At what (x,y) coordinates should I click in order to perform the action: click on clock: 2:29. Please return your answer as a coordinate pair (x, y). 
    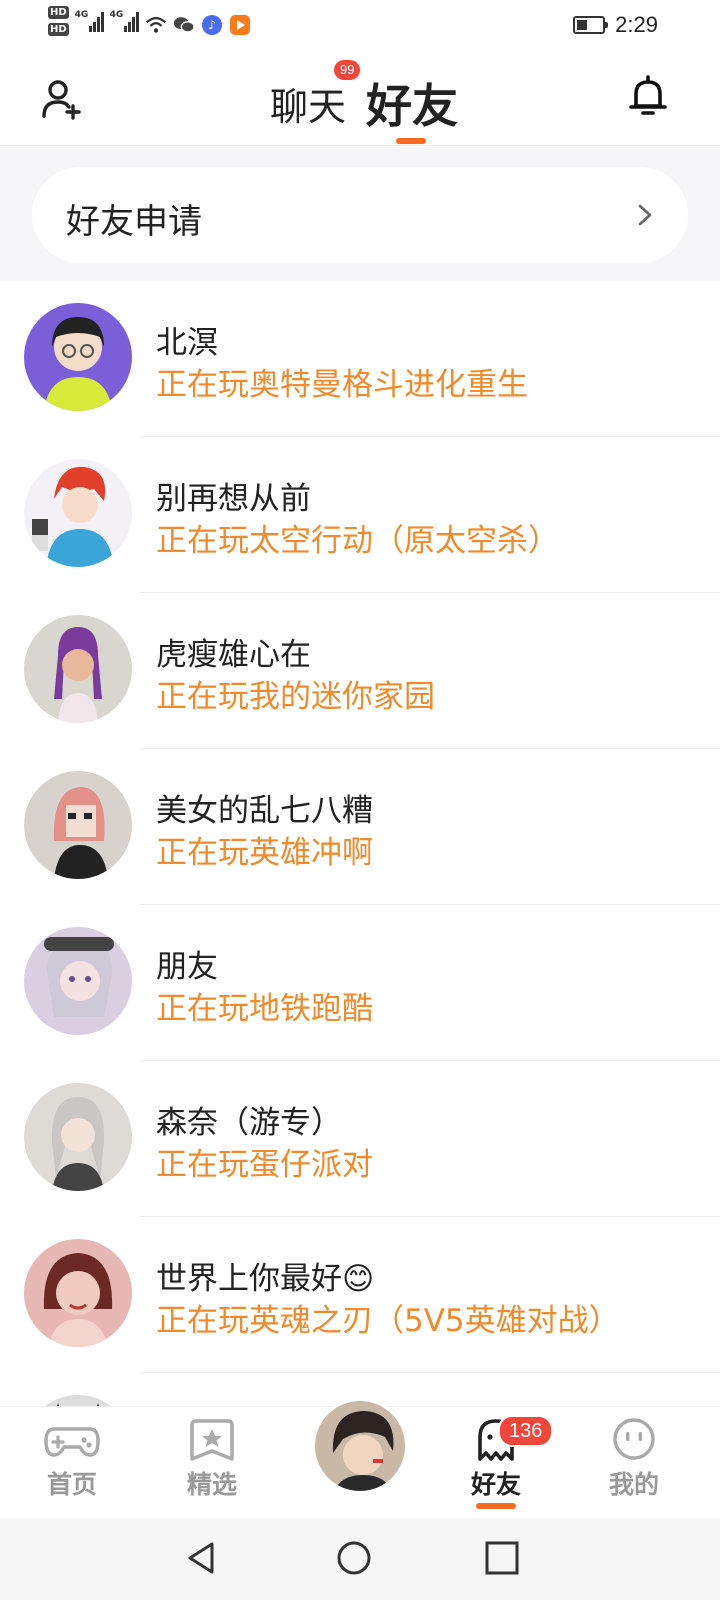
    Looking at the image, I should click on (636, 24).